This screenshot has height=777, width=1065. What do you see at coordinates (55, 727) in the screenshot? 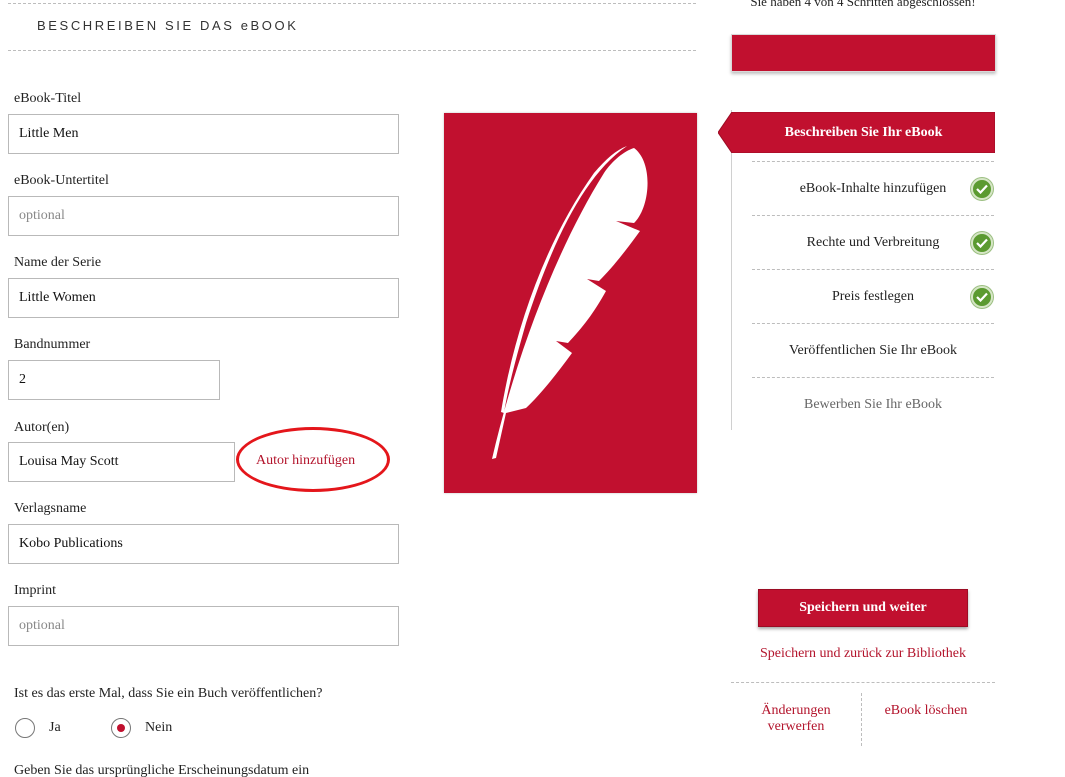
I see `radio-yes-label: Ja` at bounding box center [55, 727].